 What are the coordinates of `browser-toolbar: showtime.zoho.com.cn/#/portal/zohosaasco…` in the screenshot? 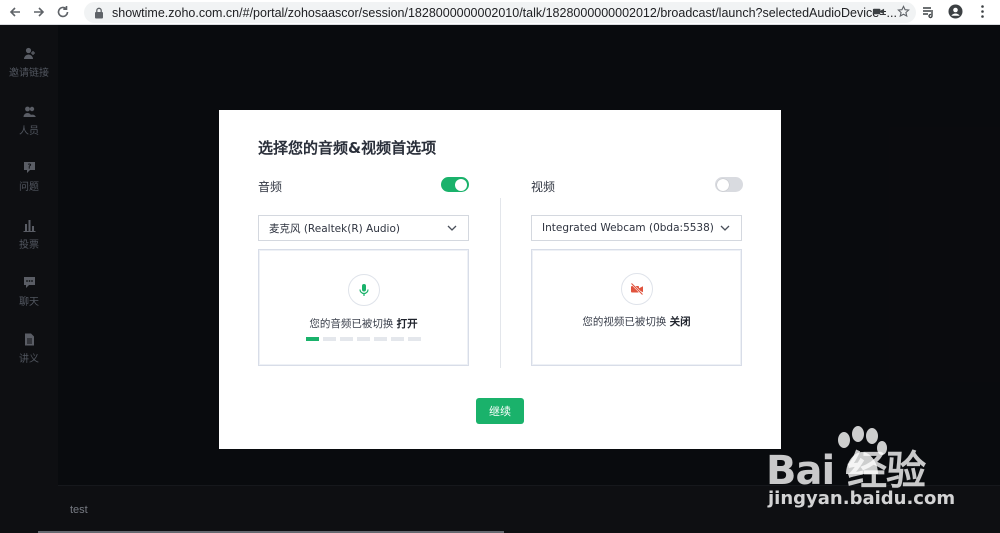 It's located at (500, 12).